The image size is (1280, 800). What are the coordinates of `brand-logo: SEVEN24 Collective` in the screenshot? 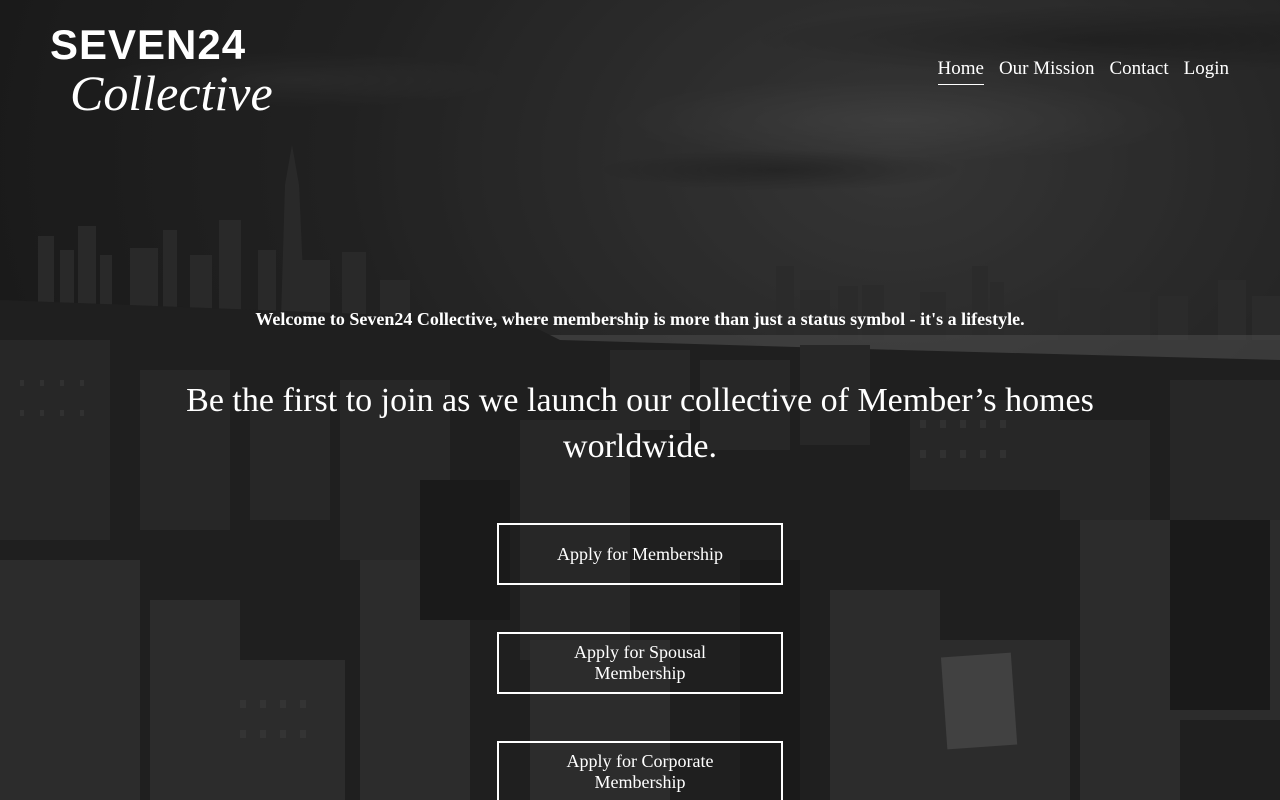 It's located at (165, 71).